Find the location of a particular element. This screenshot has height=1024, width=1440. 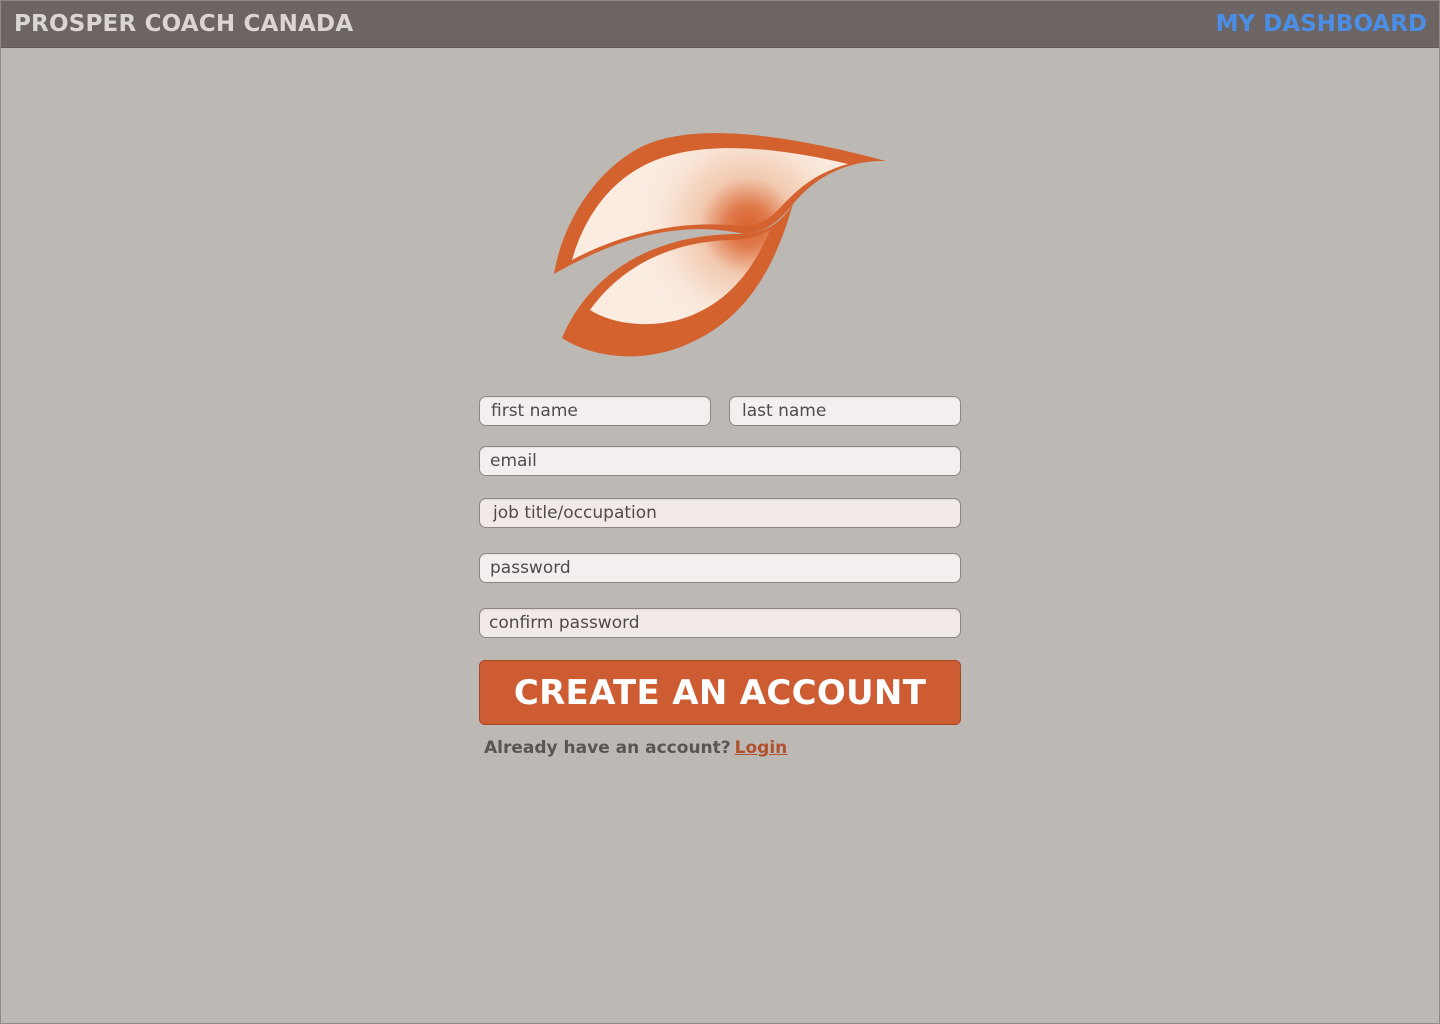

top-bar: PROSPER COACH CANADA MY DASHBOARD is located at coordinates (720, 24).